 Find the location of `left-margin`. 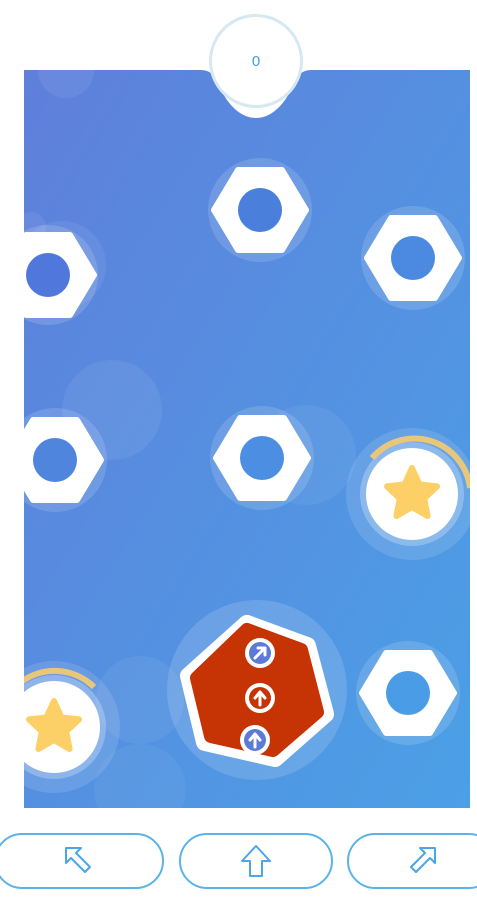

left-margin is located at coordinates (12, 440).